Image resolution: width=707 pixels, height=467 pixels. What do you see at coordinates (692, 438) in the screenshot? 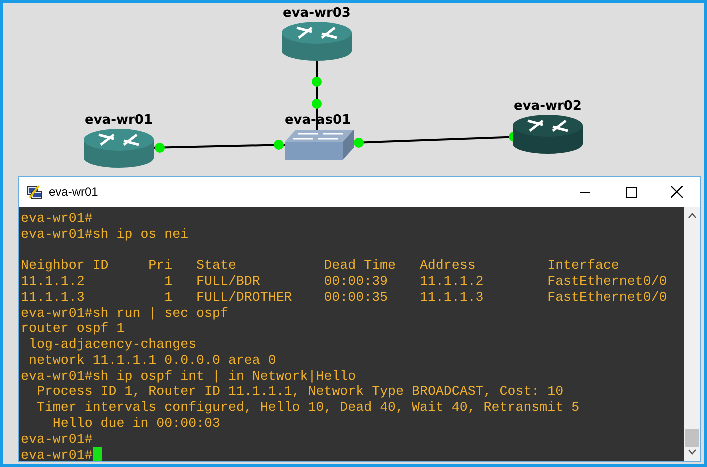
I see `scroll-thumb` at bounding box center [692, 438].